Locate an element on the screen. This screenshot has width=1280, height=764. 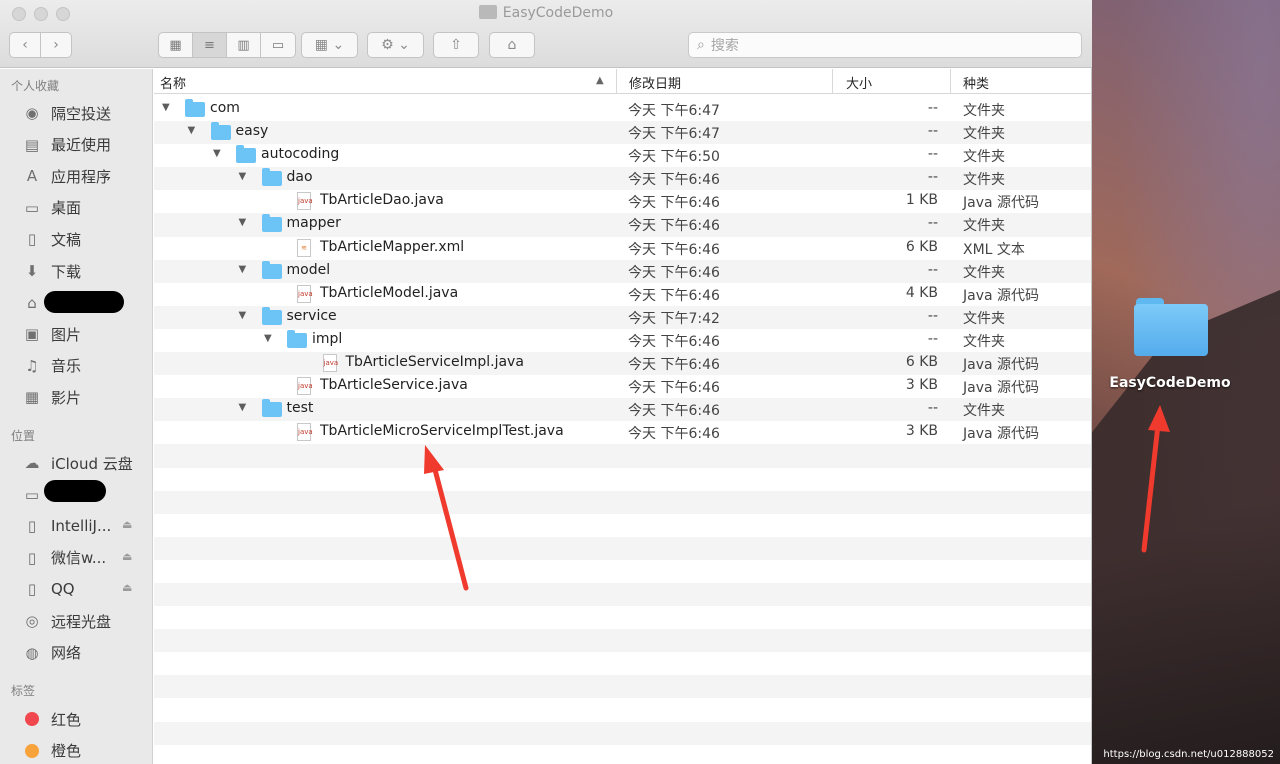
folder-icon is located at coordinates (271, 223).